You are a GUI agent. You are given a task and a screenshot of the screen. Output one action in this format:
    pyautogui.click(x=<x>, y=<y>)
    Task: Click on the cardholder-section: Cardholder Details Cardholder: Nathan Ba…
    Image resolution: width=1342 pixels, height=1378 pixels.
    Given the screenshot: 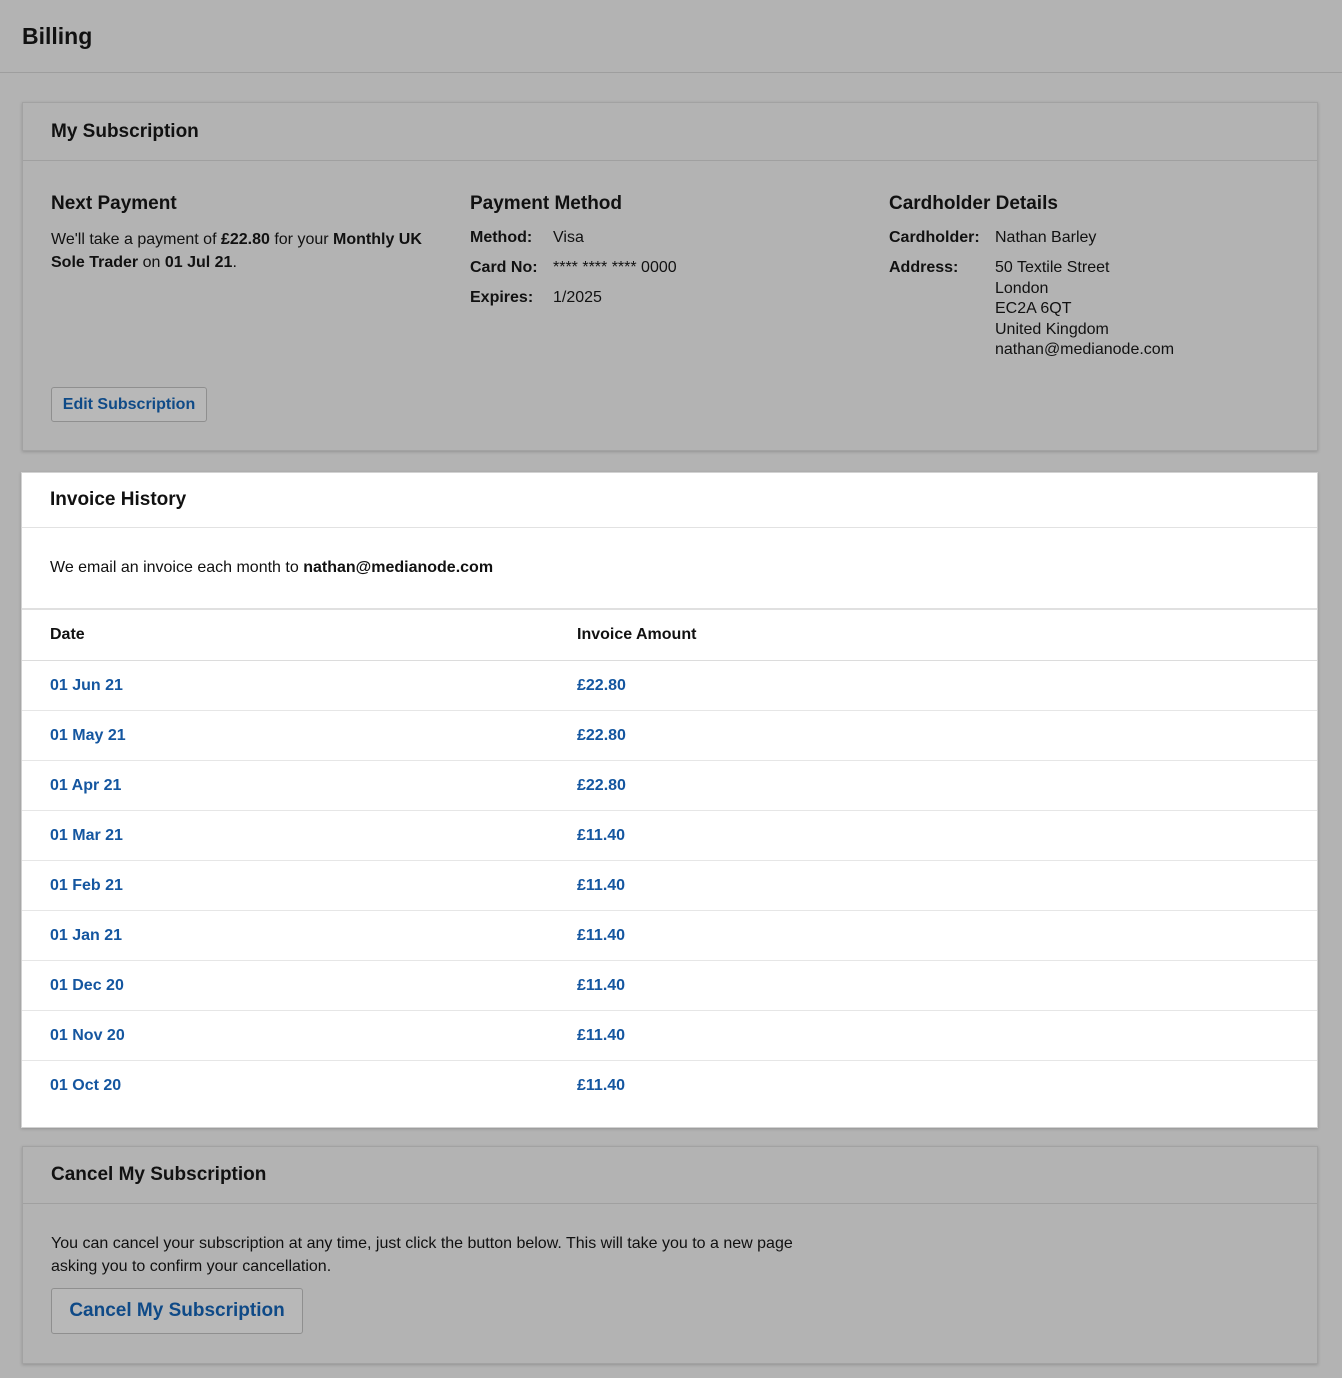 What is the action you would take?
    pyautogui.click(x=1089, y=277)
    